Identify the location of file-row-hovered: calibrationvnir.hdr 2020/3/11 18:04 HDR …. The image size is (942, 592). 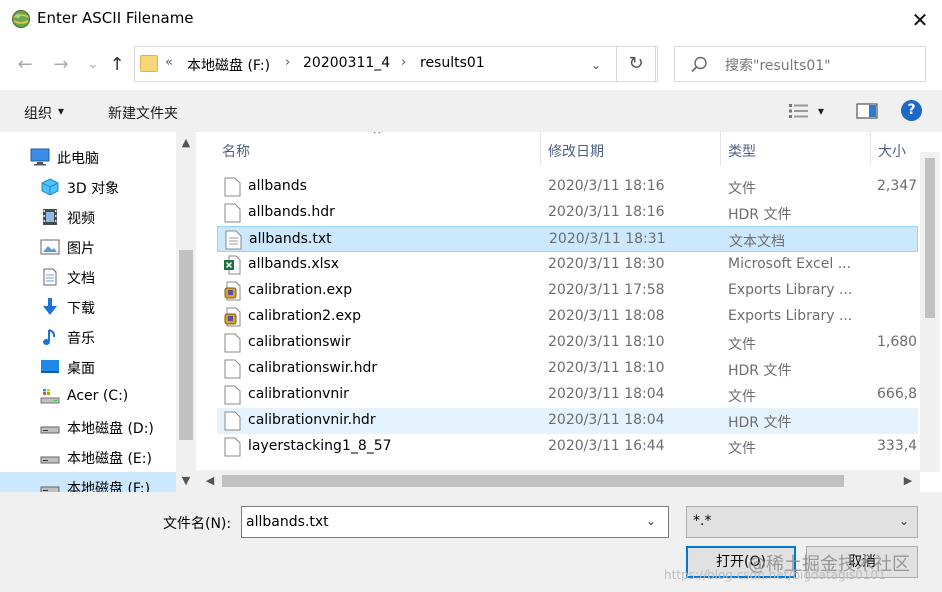
(567, 421).